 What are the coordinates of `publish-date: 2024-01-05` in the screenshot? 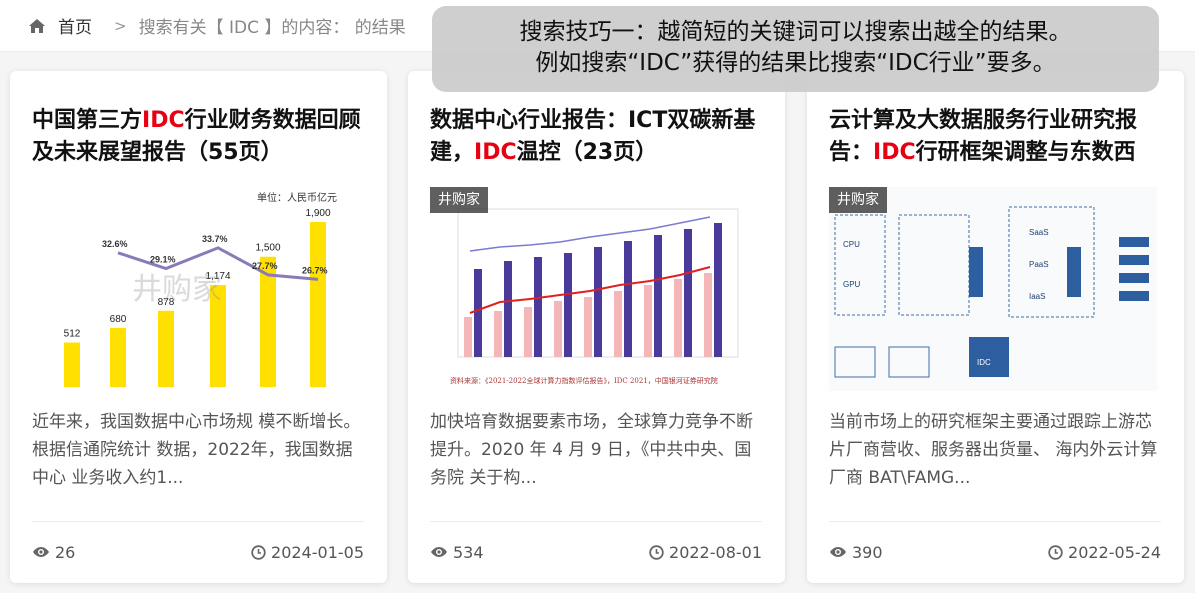 It's located at (307, 552).